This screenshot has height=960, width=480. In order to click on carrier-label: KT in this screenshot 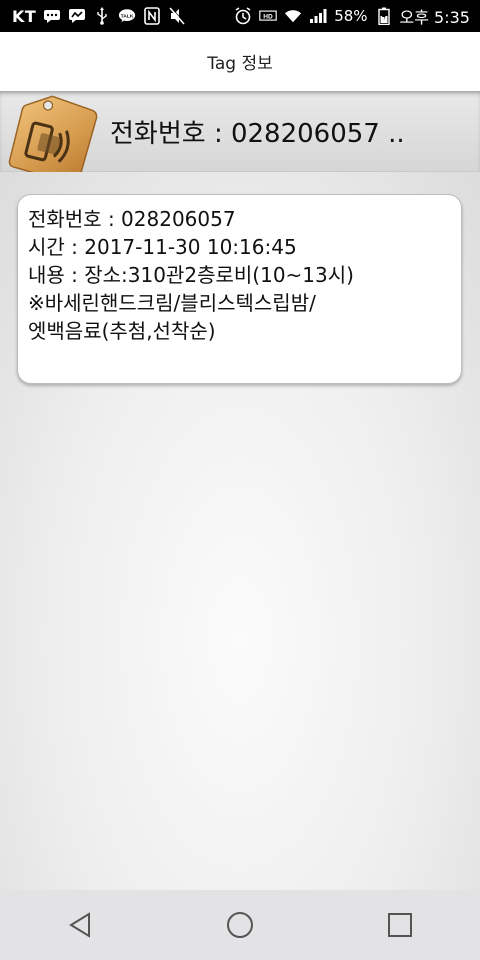, I will do `click(24, 16)`.